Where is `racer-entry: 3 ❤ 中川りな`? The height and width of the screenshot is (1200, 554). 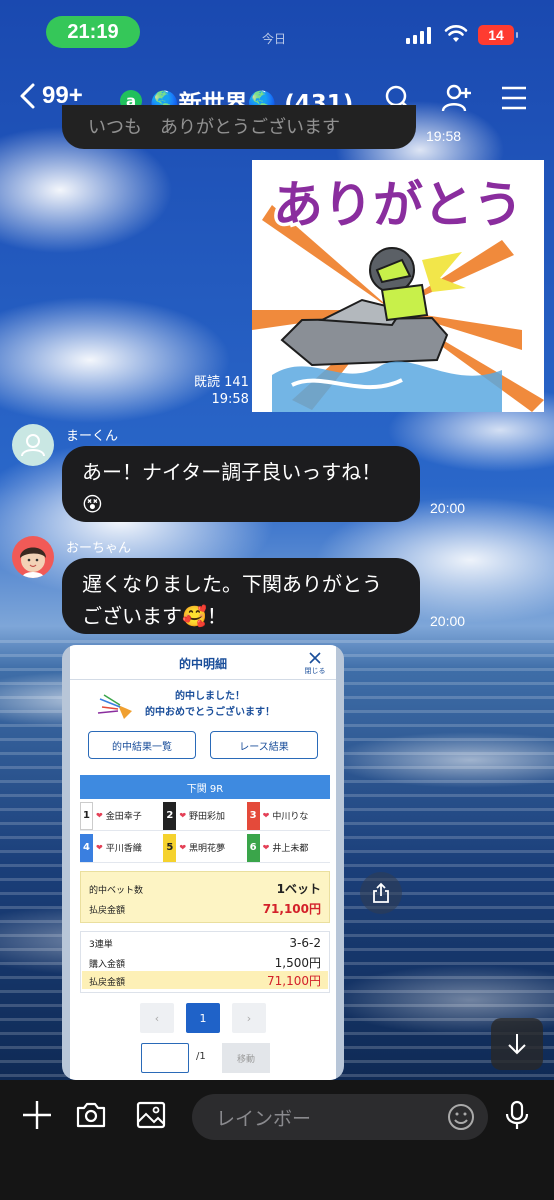 racer-entry: 3 ❤ 中川りな is located at coordinates (288, 816).